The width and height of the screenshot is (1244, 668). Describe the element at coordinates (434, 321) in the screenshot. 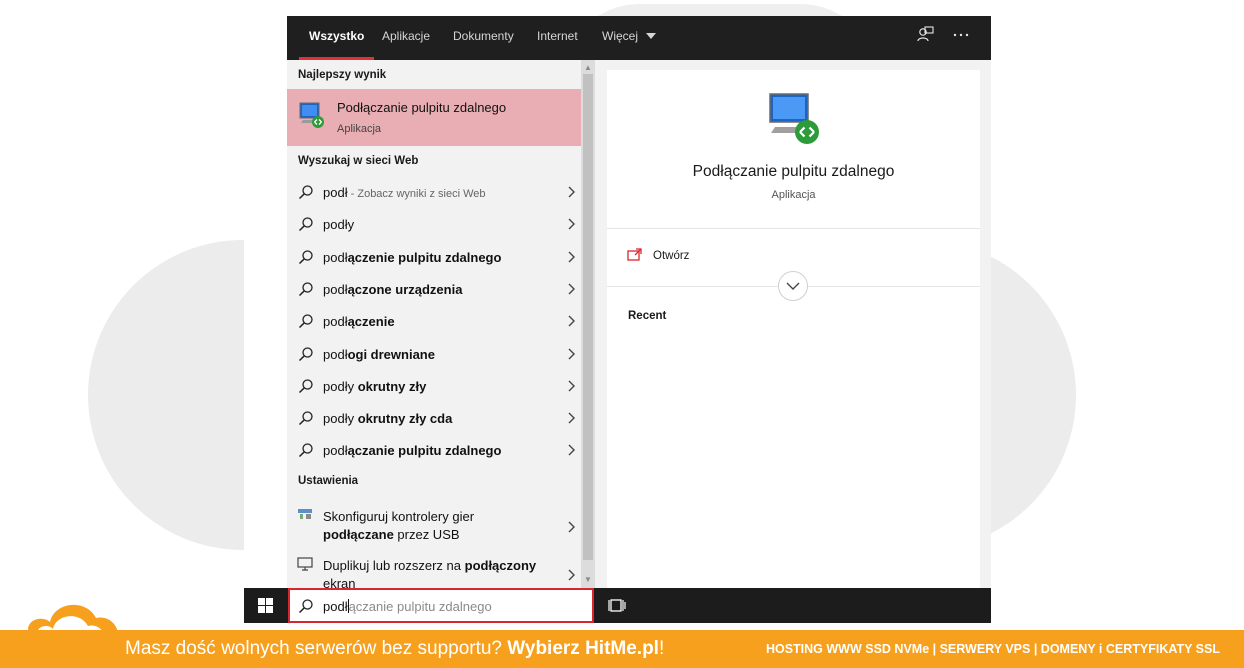

I see `web-result-item: podłączenie` at that location.